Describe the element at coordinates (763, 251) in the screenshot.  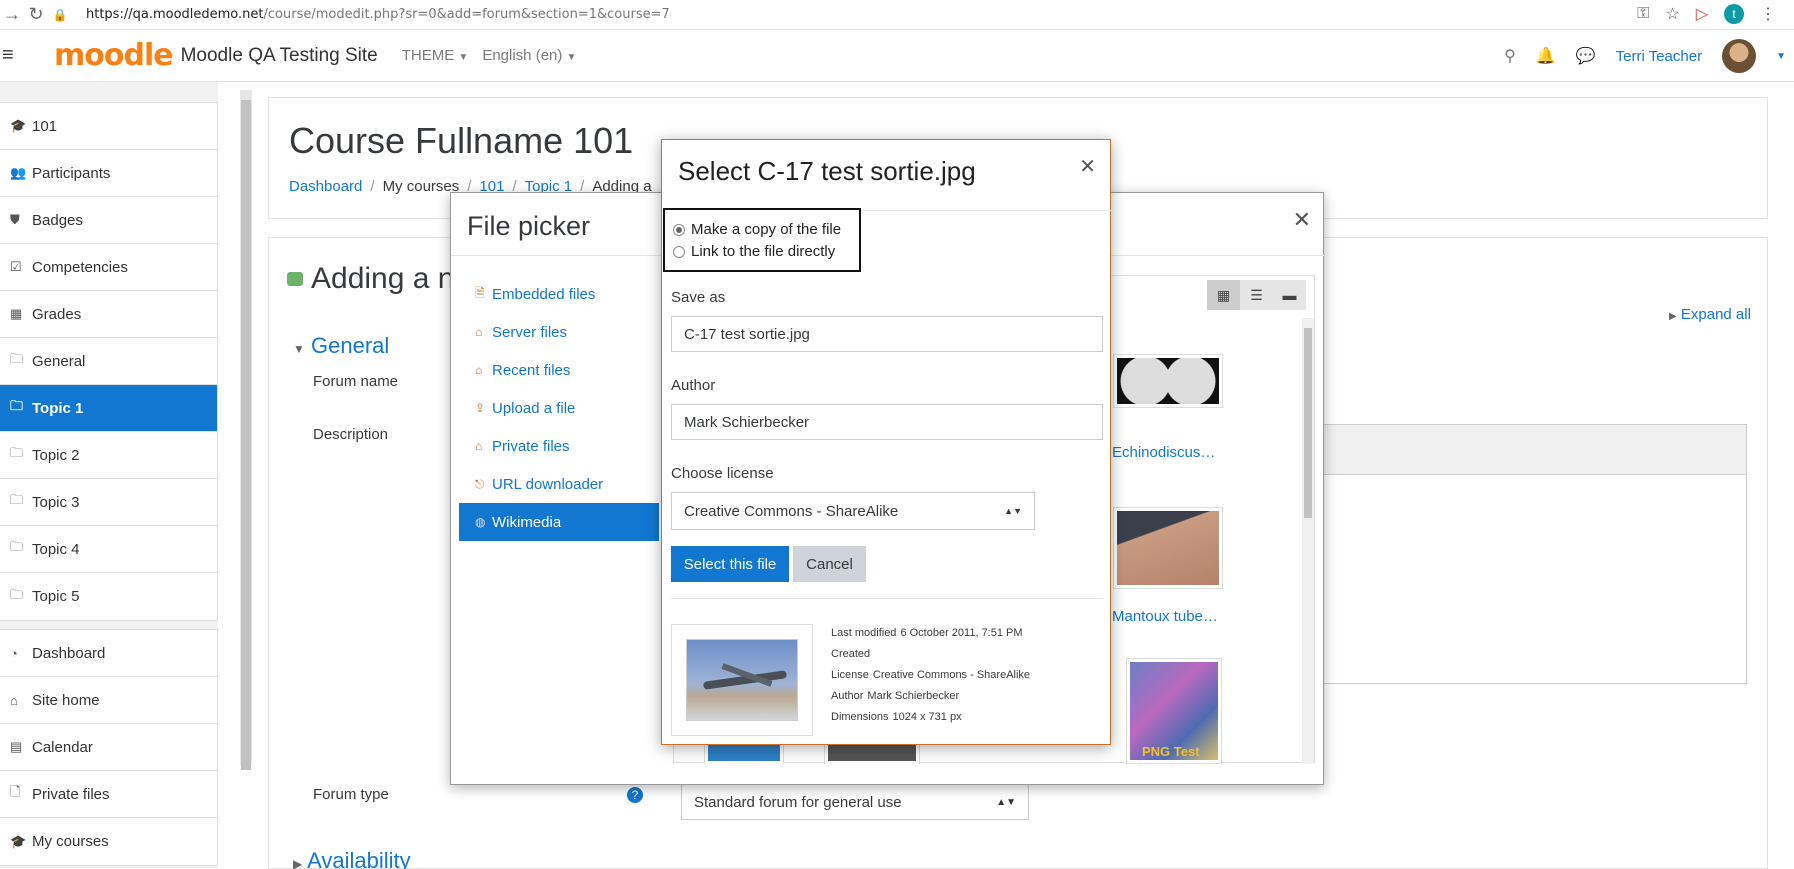
I see `option-link-directly-label: Link to the file directly` at that location.